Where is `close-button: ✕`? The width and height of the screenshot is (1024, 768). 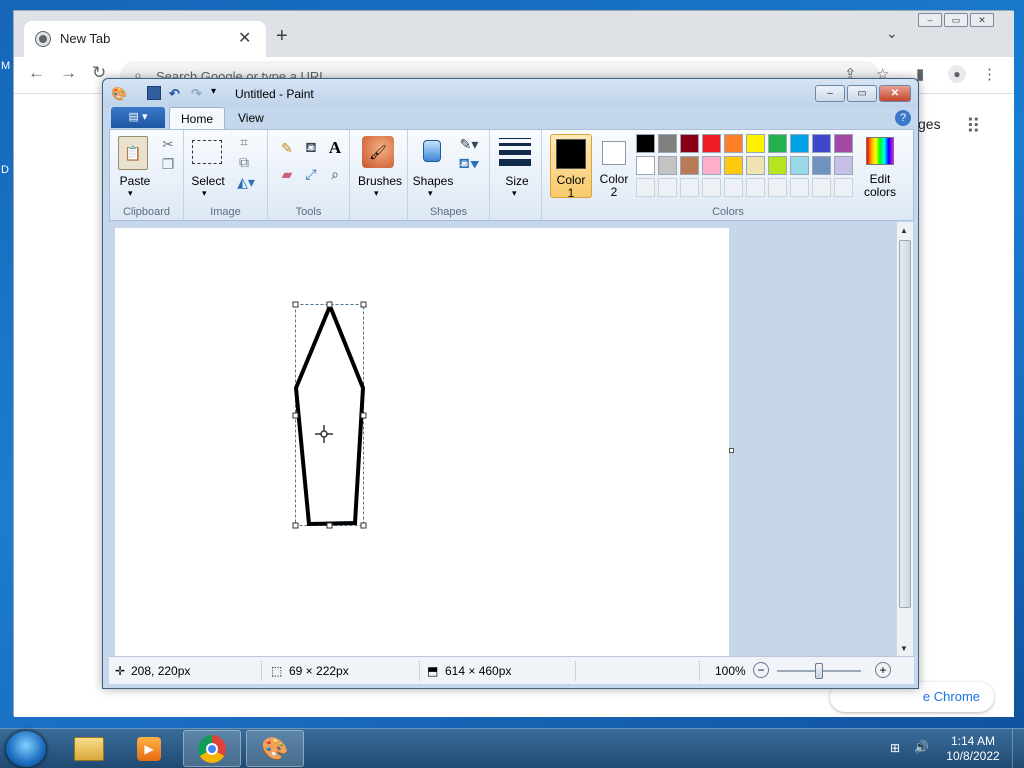 close-button: ✕ is located at coordinates (982, 20).